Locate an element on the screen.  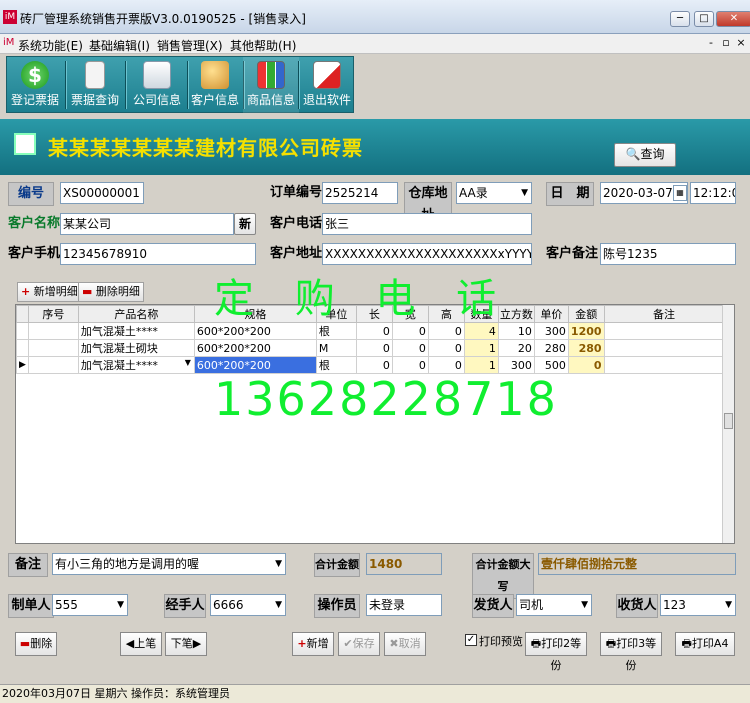
customer-field: 某某公司 is located at coordinates (147, 224).